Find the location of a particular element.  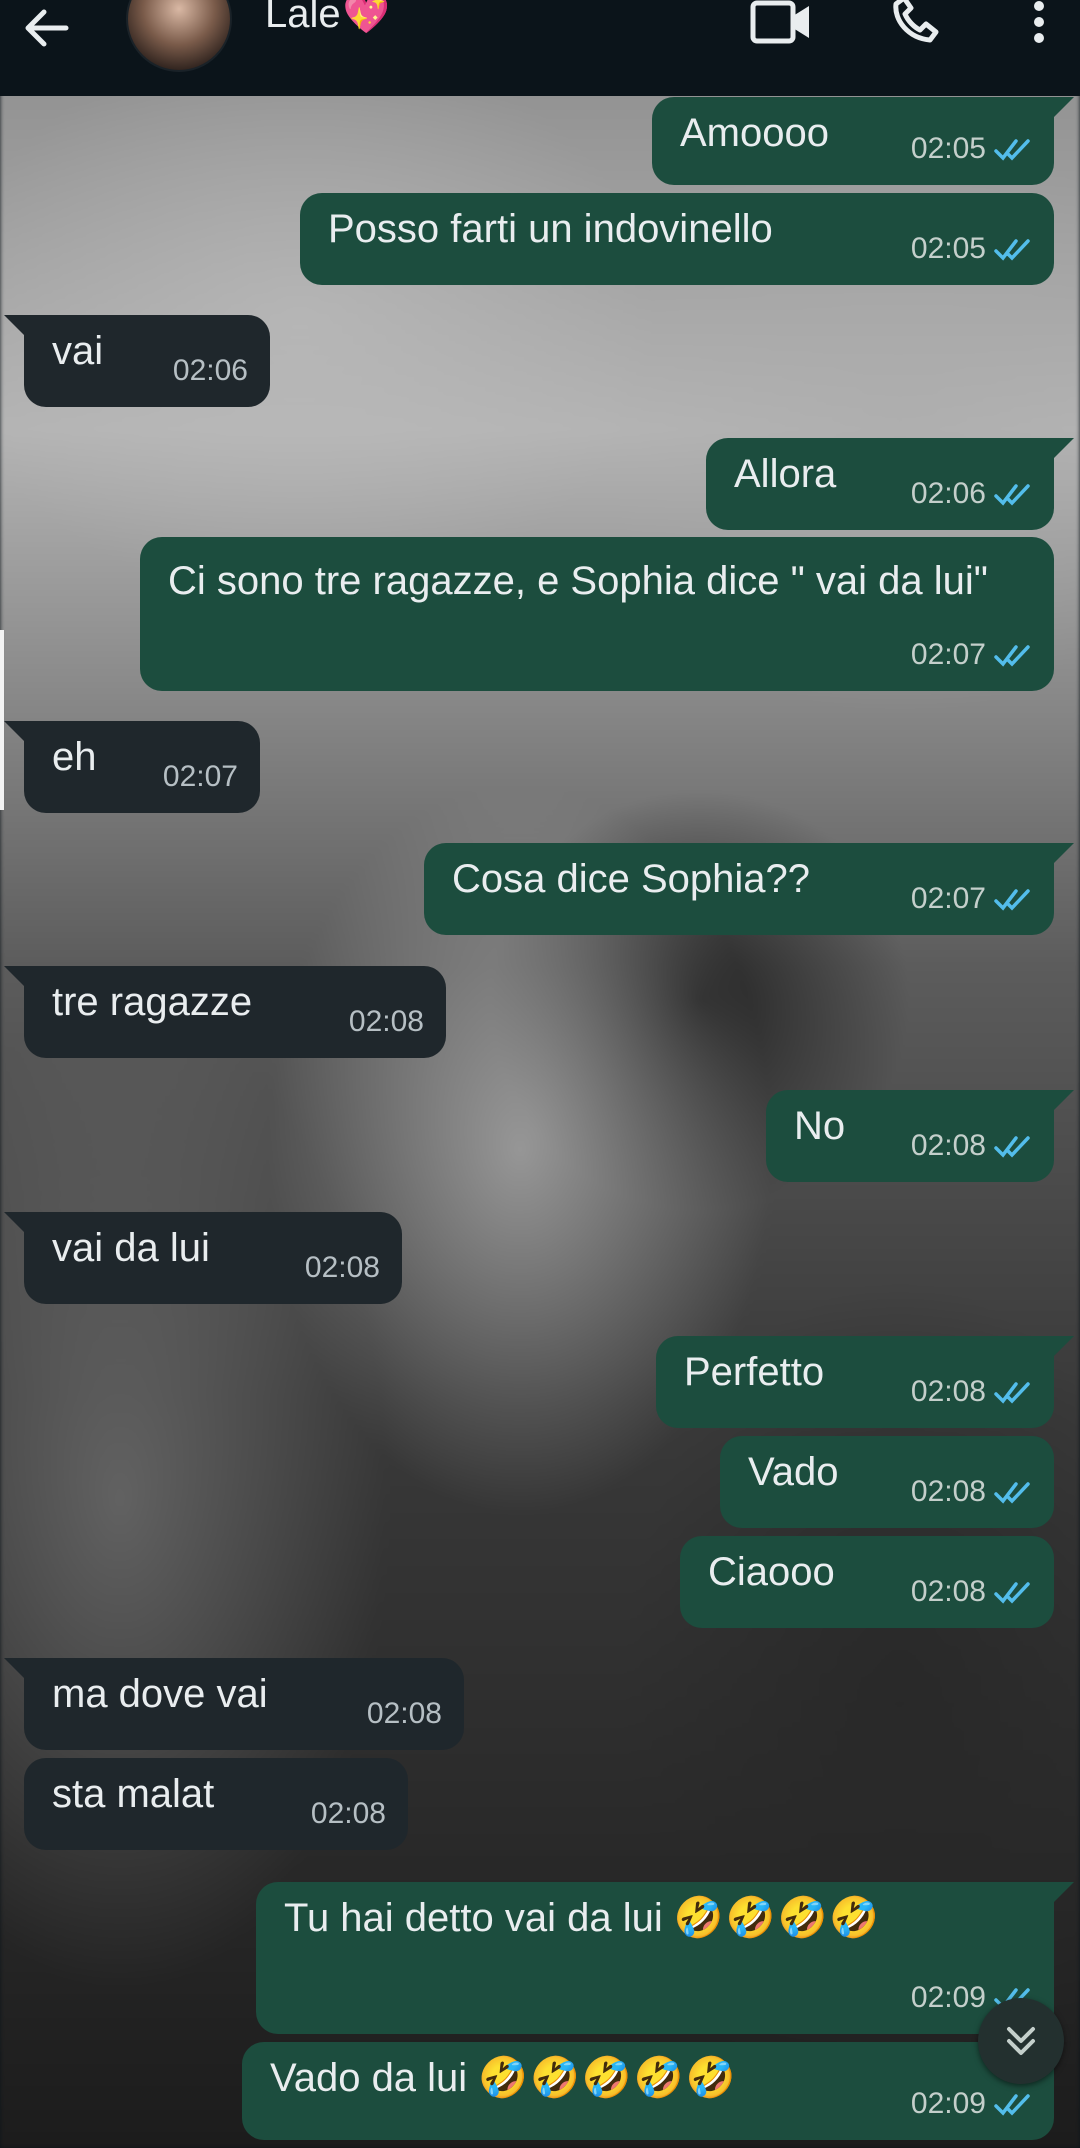

message-text: Tu hai detto vai da lui 🤣🤣🤣🤣 is located at coordinates (583, 1918).